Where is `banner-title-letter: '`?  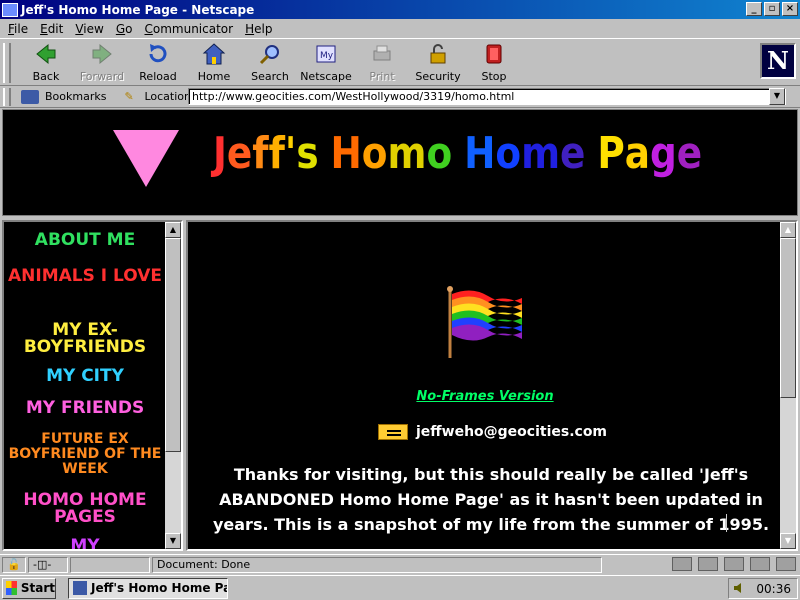
banner-title-letter: ' is located at coordinates (290, 153).